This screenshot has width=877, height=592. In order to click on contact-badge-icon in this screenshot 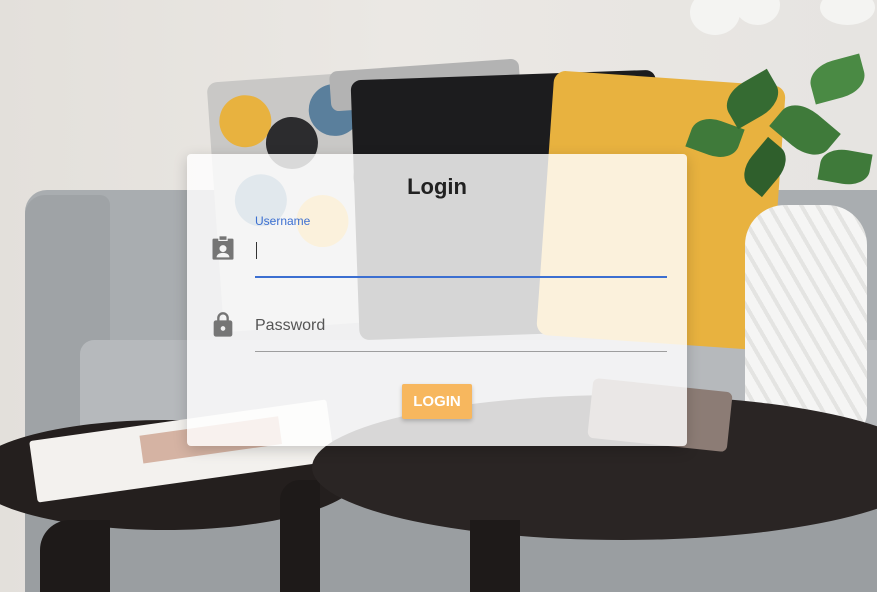, I will do `click(223, 248)`.